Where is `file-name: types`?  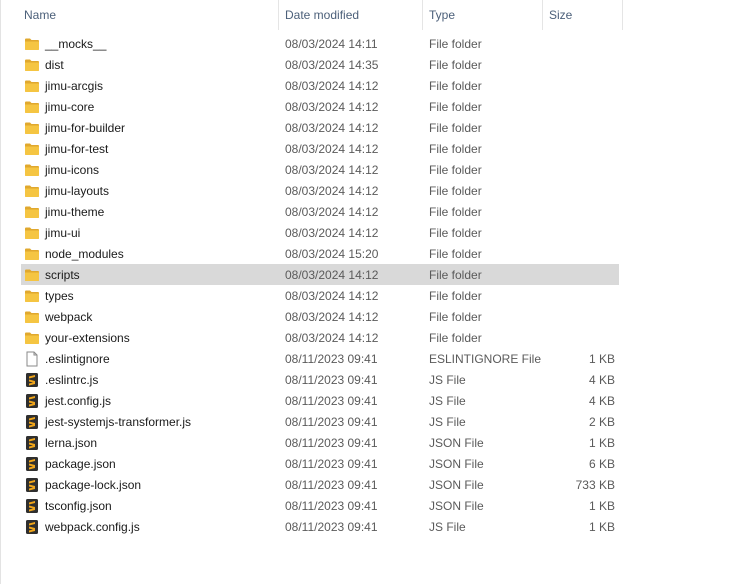 file-name: types is located at coordinates (59, 296).